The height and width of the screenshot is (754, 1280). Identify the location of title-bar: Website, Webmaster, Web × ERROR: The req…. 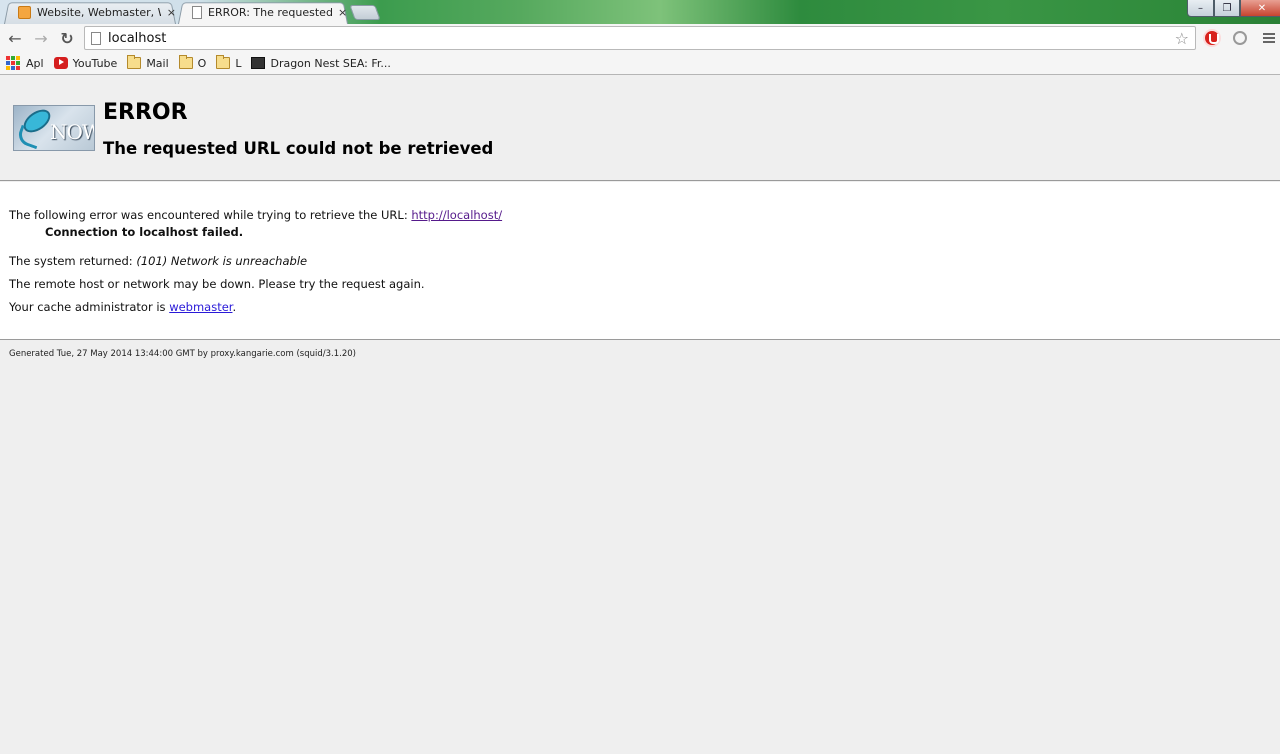
(640, 12).